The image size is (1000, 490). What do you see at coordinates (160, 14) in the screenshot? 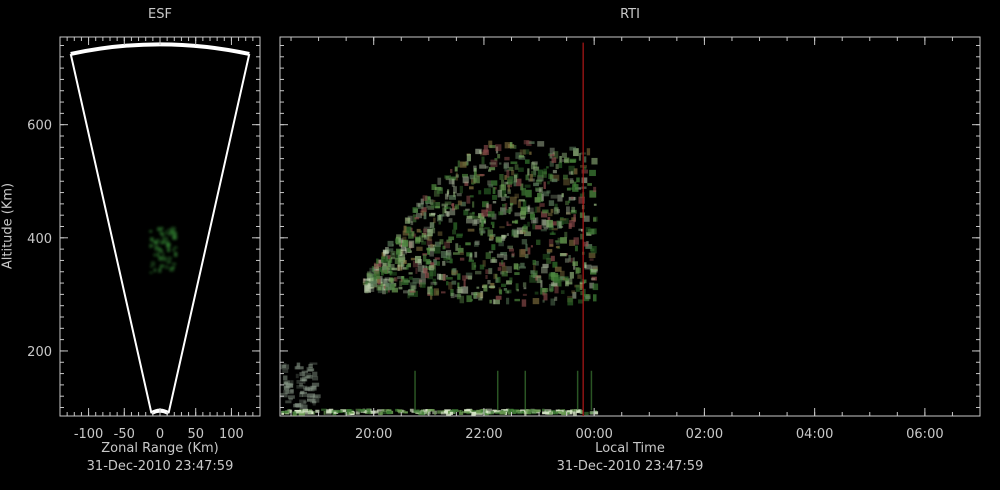
I see `esf-title: ESF` at bounding box center [160, 14].